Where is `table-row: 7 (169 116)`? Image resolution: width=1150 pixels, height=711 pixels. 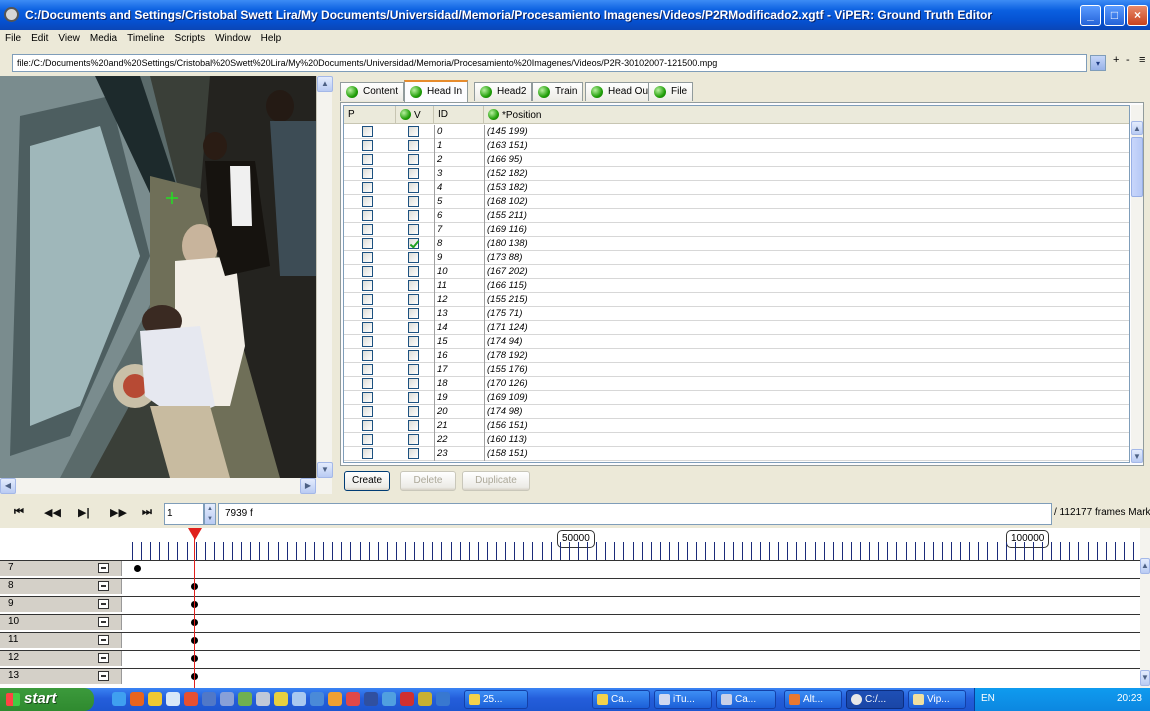
table-row: 7 (169 116) is located at coordinates (736, 230).